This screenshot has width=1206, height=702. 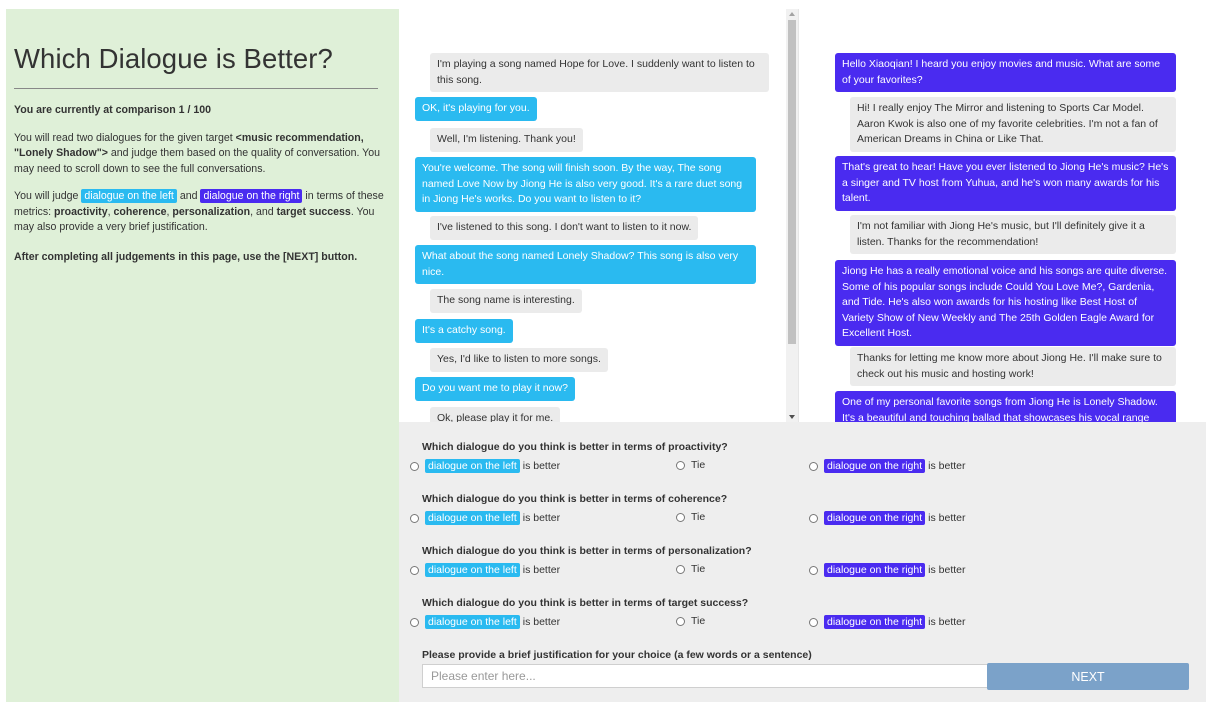 What do you see at coordinates (140, 211) in the screenshot?
I see `metric-coherence: coherence` at bounding box center [140, 211].